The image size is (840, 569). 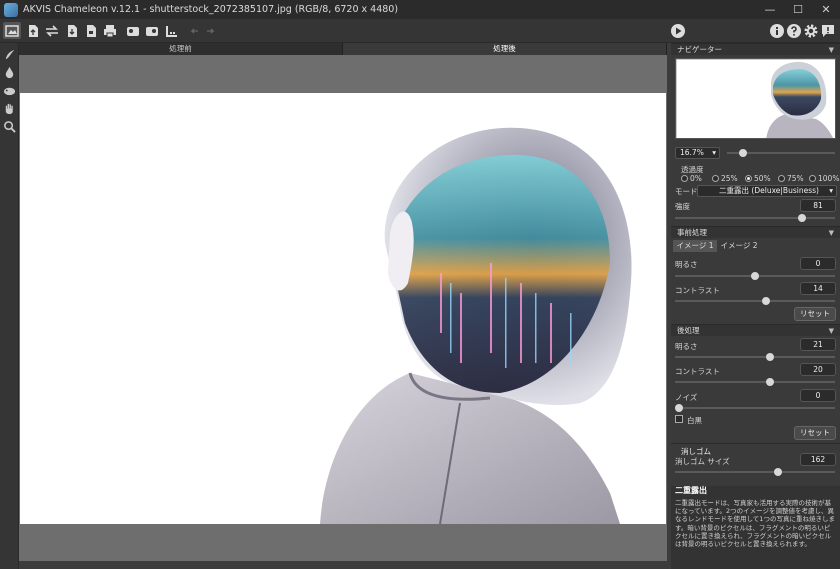 What do you see at coordinates (72, 30) in the screenshot?
I see `save-icon` at bounding box center [72, 30].